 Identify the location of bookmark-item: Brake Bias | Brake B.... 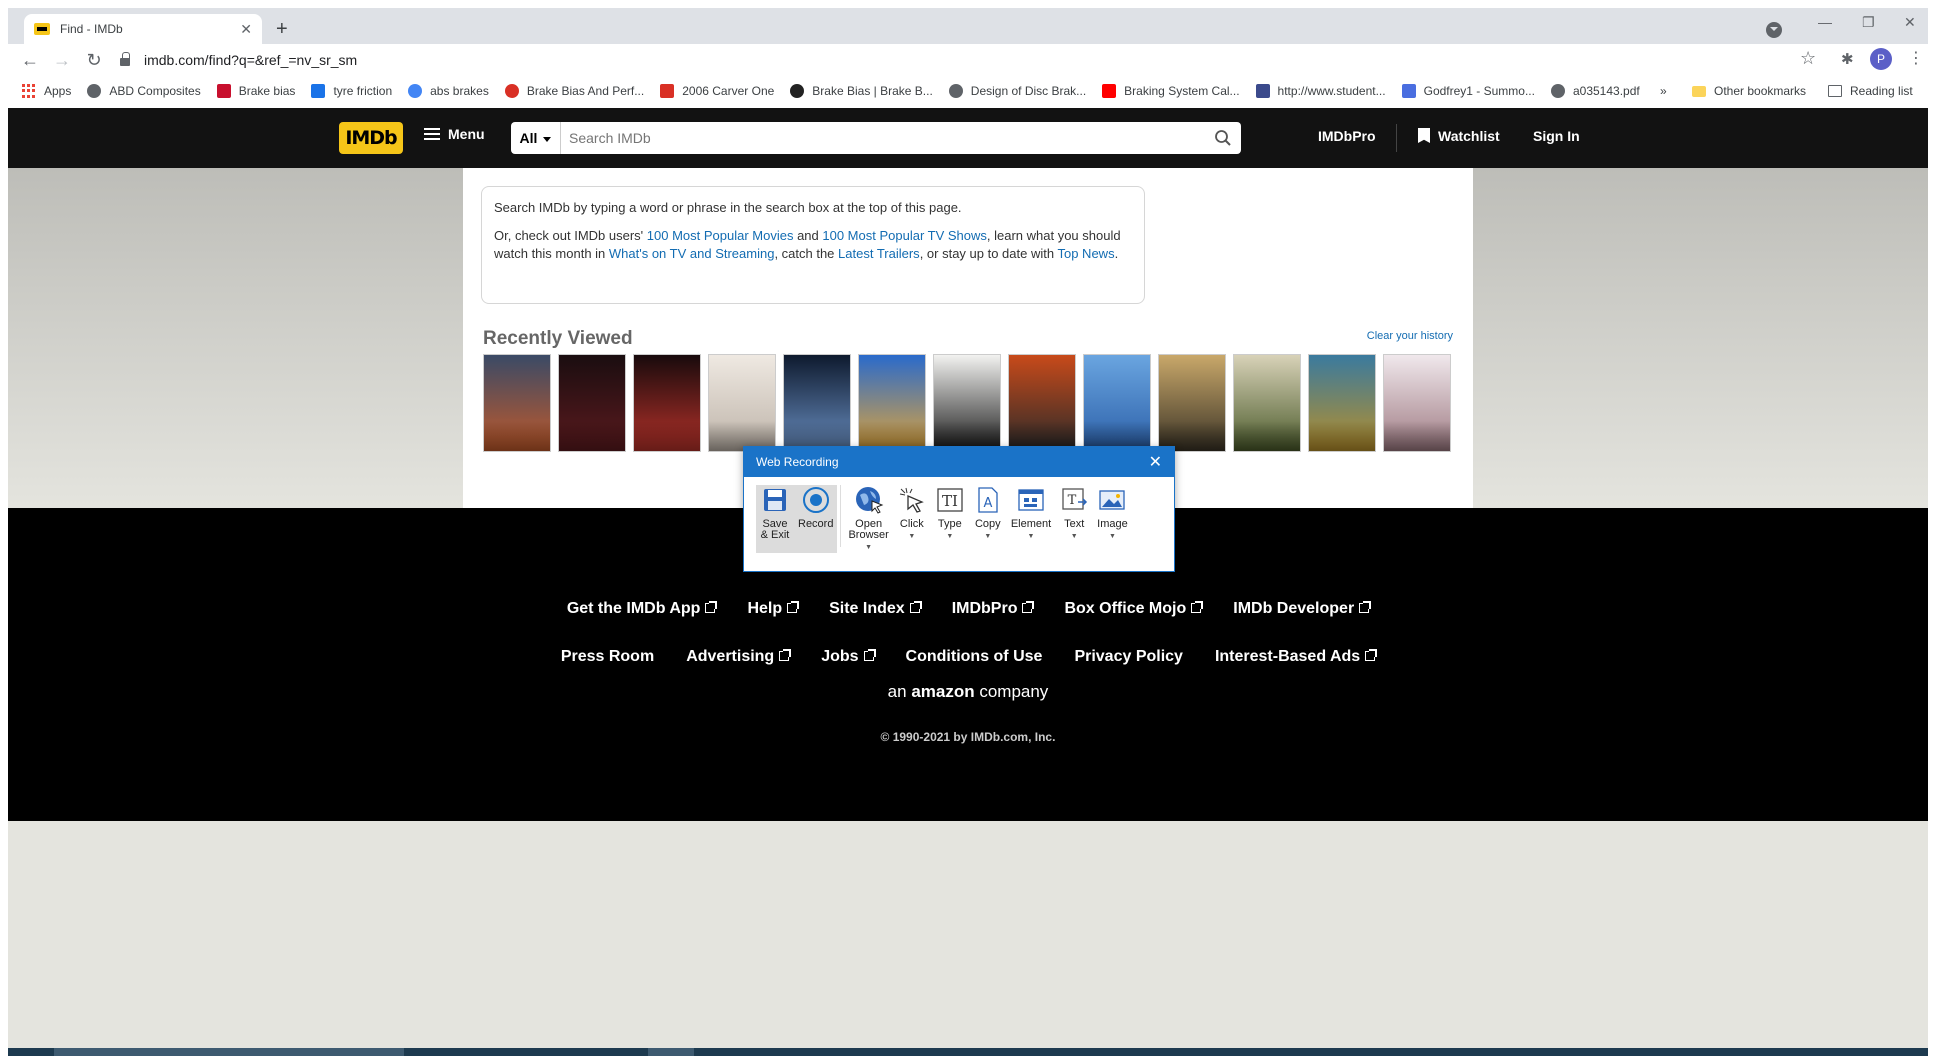
(861, 91).